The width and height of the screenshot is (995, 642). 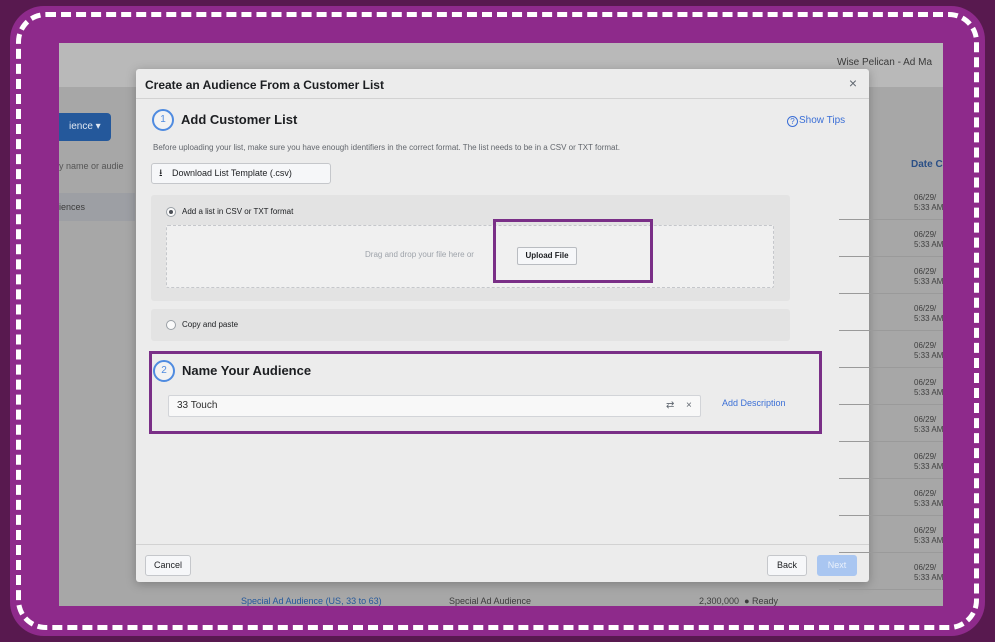 I want to click on background-sidebar-item: iences, so click(x=97, y=207).